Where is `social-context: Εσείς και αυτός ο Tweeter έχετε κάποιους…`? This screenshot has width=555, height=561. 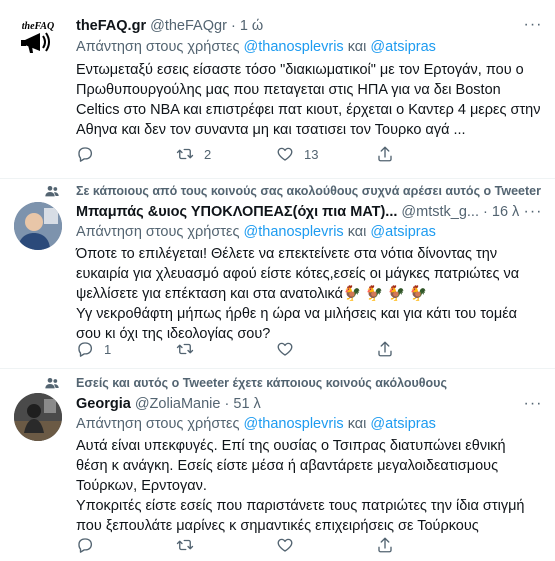
social-context: Εσείς και αυτός ο Tweeter έχετε κάποιους… is located at coordinates (261, 383).